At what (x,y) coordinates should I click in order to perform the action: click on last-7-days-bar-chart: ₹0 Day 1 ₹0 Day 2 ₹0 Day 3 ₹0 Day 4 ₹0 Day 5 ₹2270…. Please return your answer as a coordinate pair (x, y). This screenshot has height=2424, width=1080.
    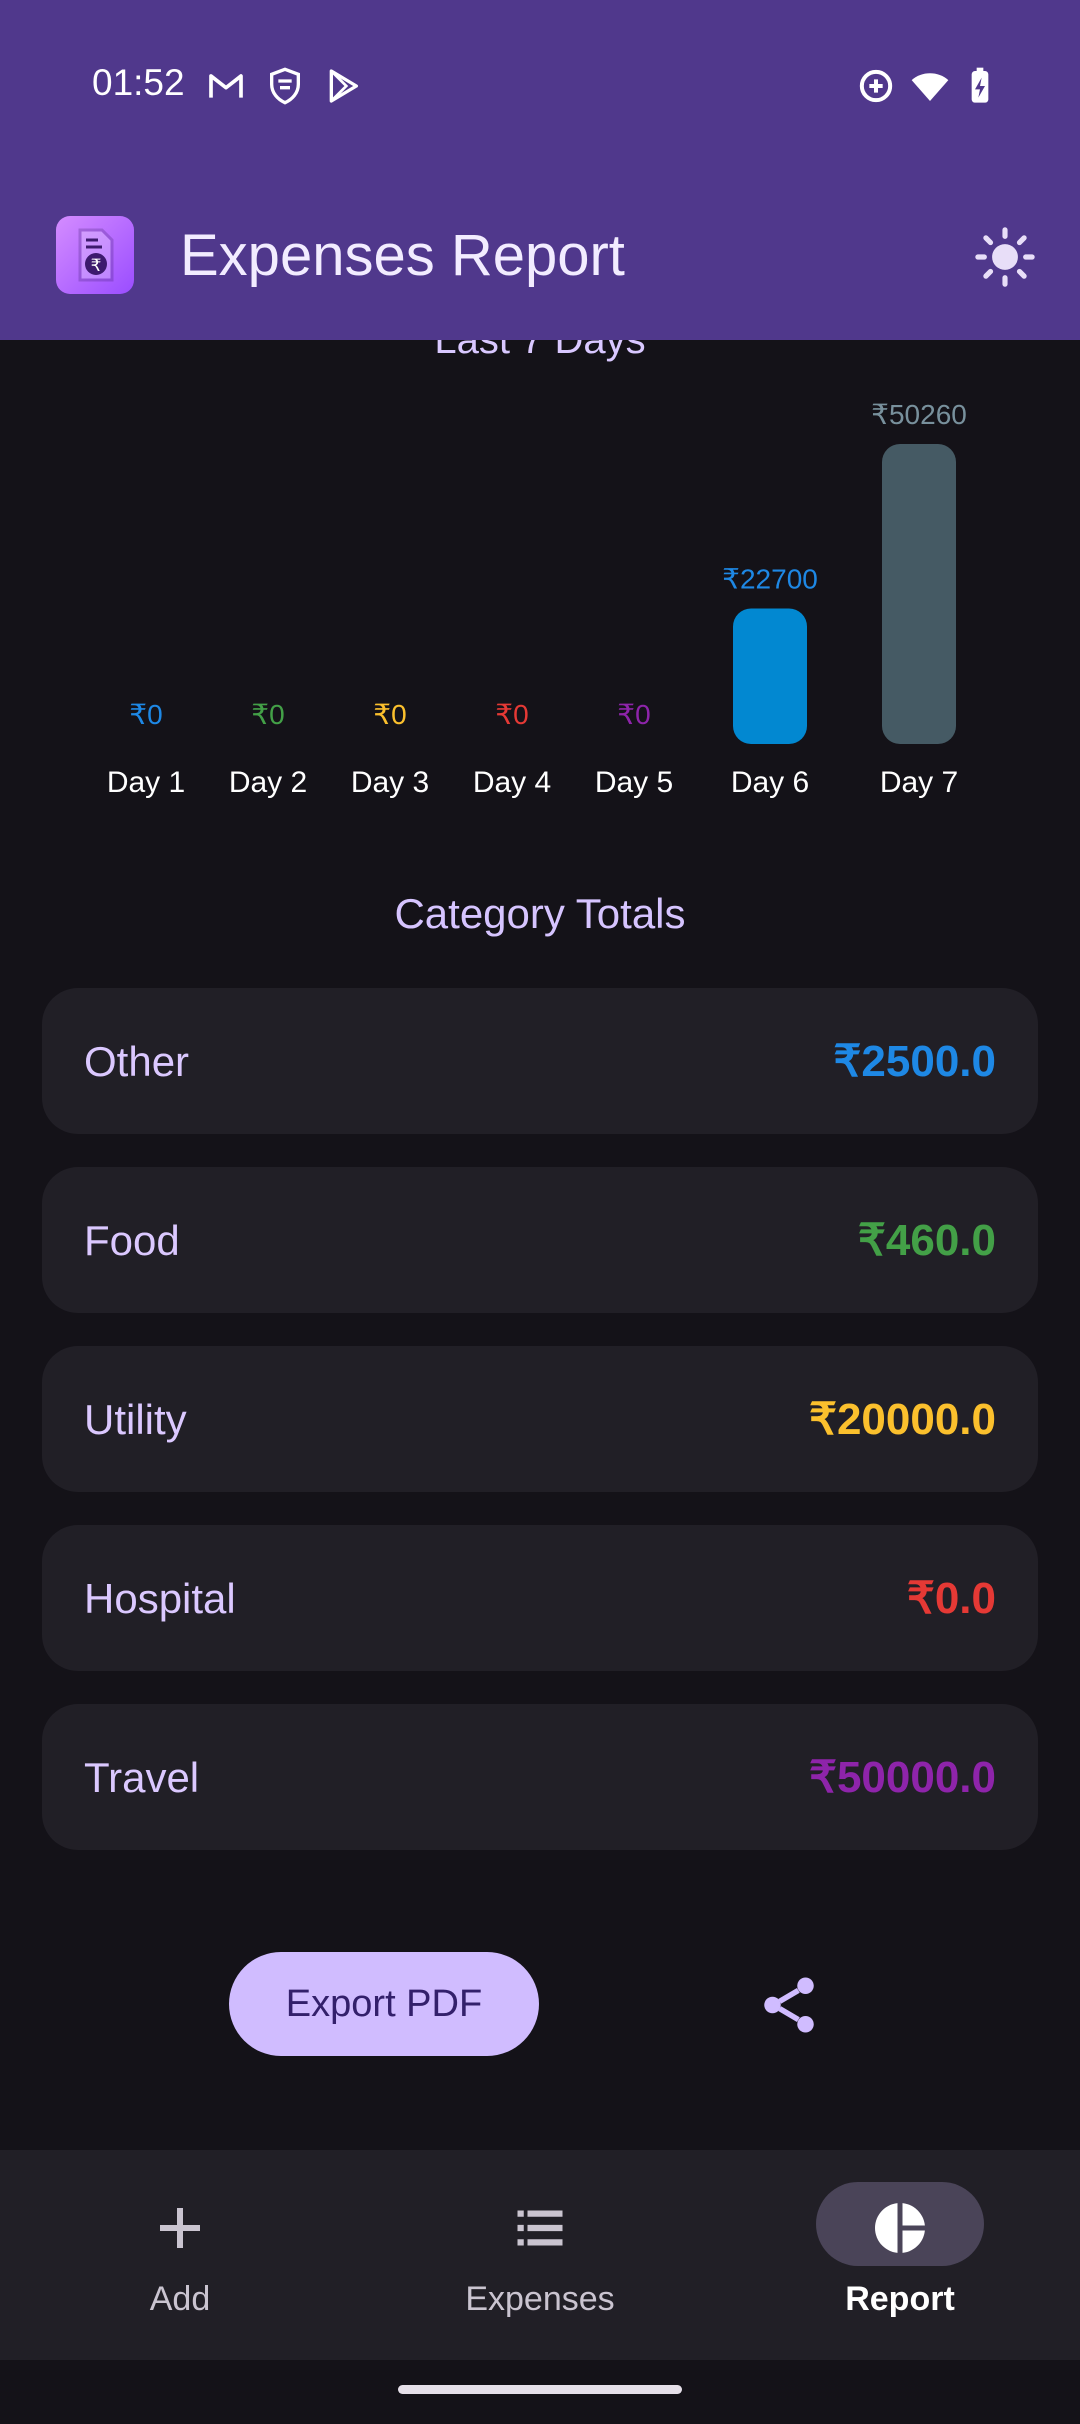
    Looking at the image, I should click on (537, 599).